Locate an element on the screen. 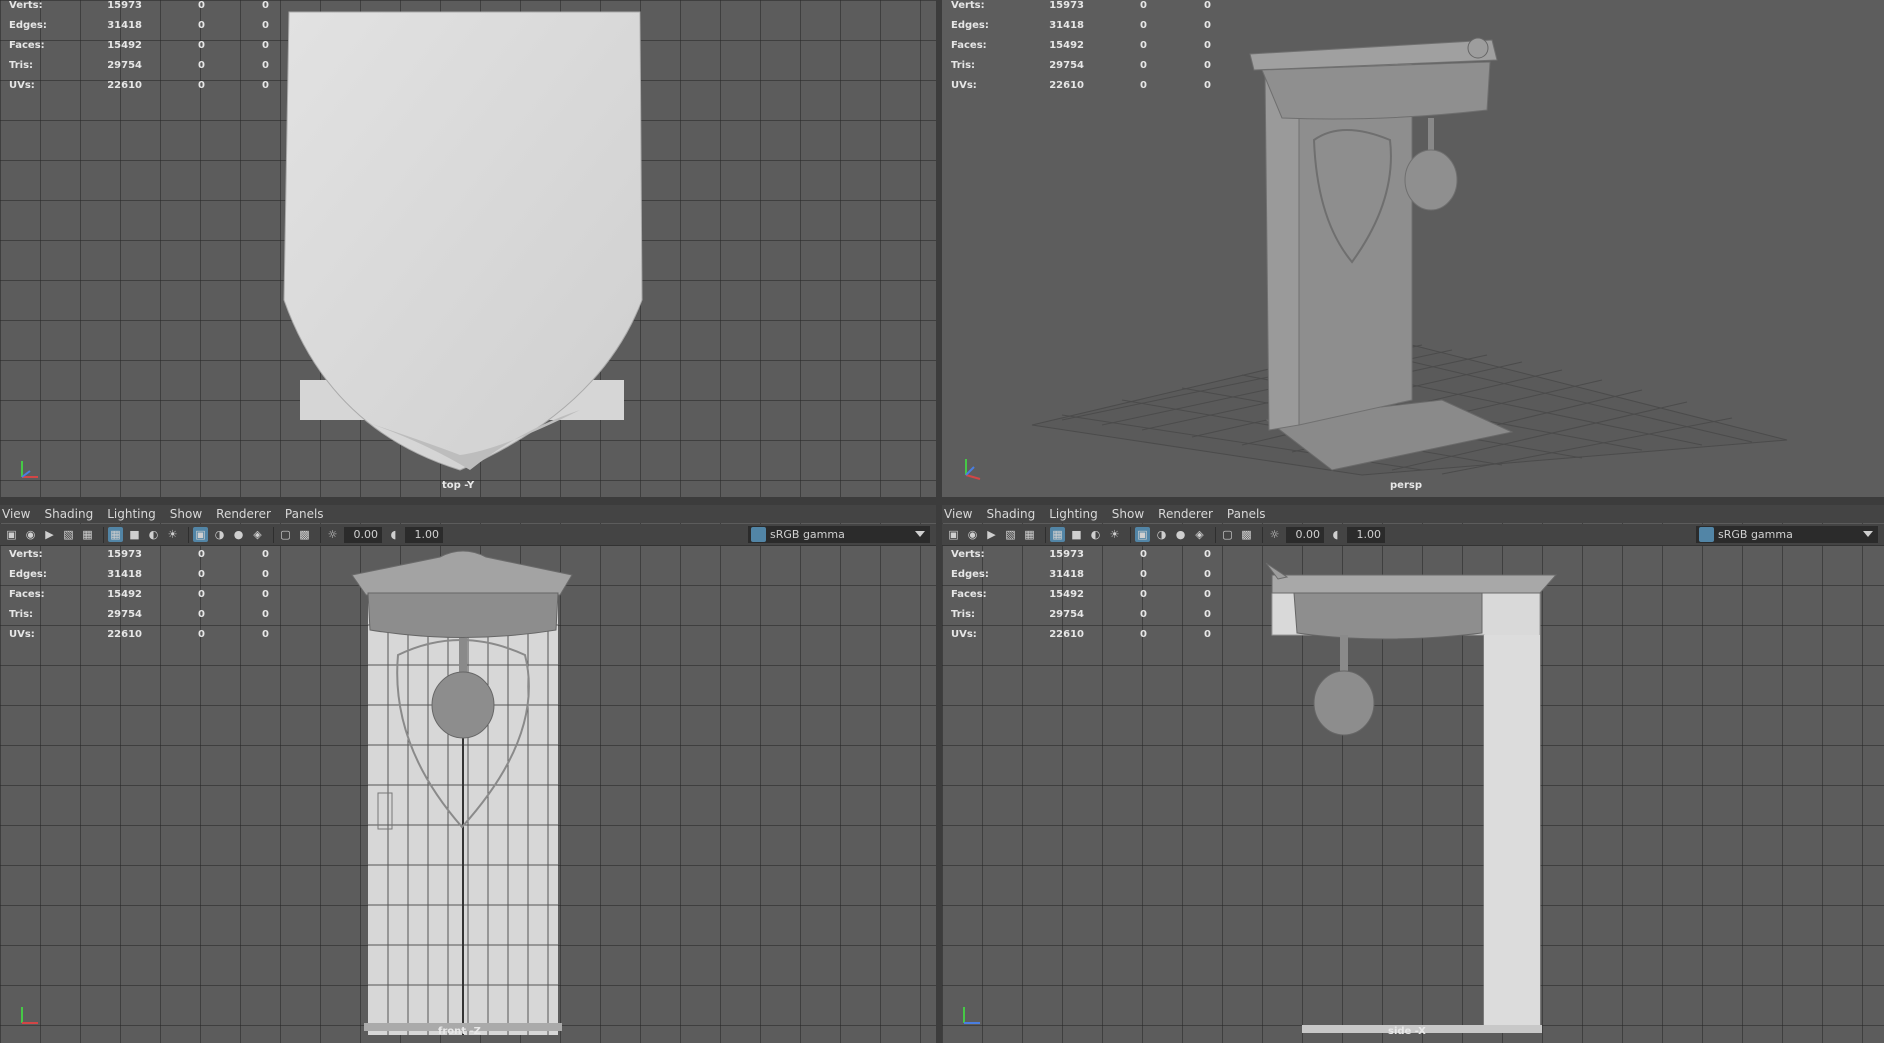  hud-value: 22610 is located at coordinates (124, 85).